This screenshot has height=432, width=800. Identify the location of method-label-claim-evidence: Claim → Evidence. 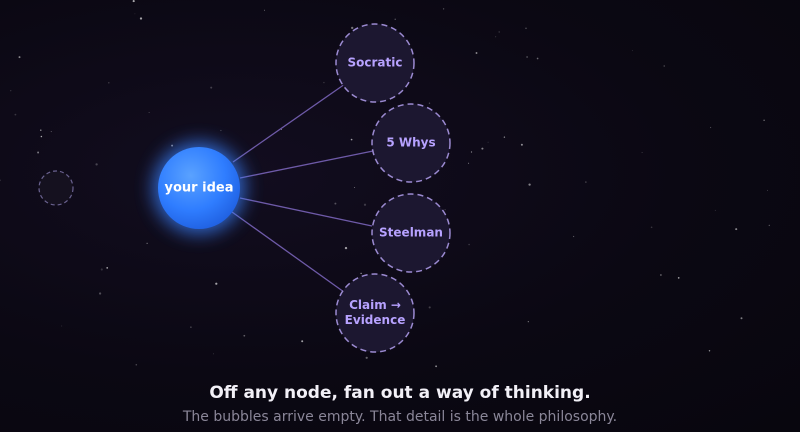
(375, 312).